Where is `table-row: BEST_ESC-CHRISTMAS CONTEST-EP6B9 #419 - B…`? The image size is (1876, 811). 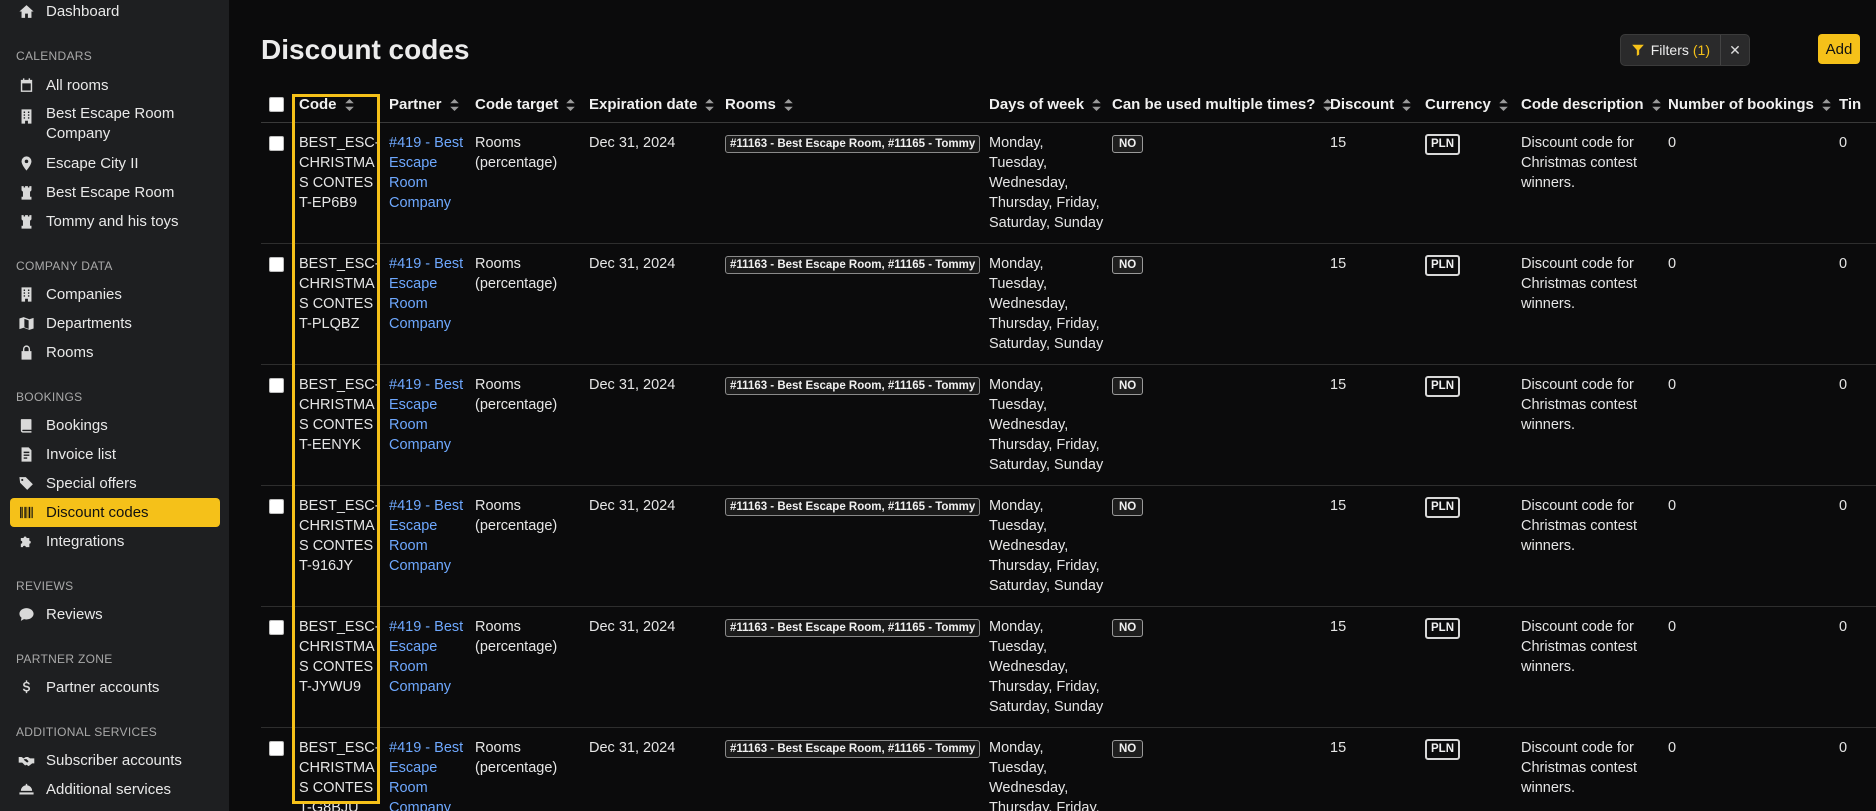 table-row: BEST_ESC-CHRISTMAS CONTEST-EP6B9 #419 - B… is located at coordinates (1068, 183).